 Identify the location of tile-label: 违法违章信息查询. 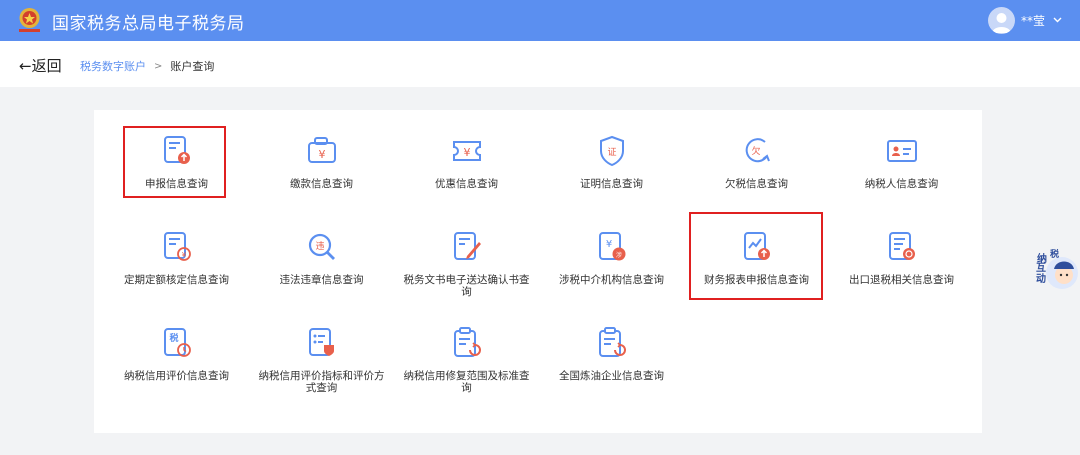
(321, 280).